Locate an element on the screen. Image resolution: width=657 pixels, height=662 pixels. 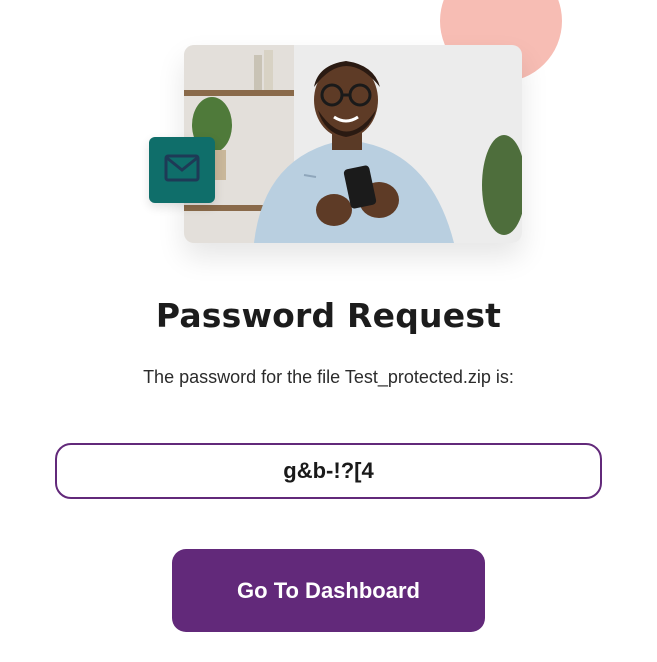
mail-badge is located at coordinates (182, 170).